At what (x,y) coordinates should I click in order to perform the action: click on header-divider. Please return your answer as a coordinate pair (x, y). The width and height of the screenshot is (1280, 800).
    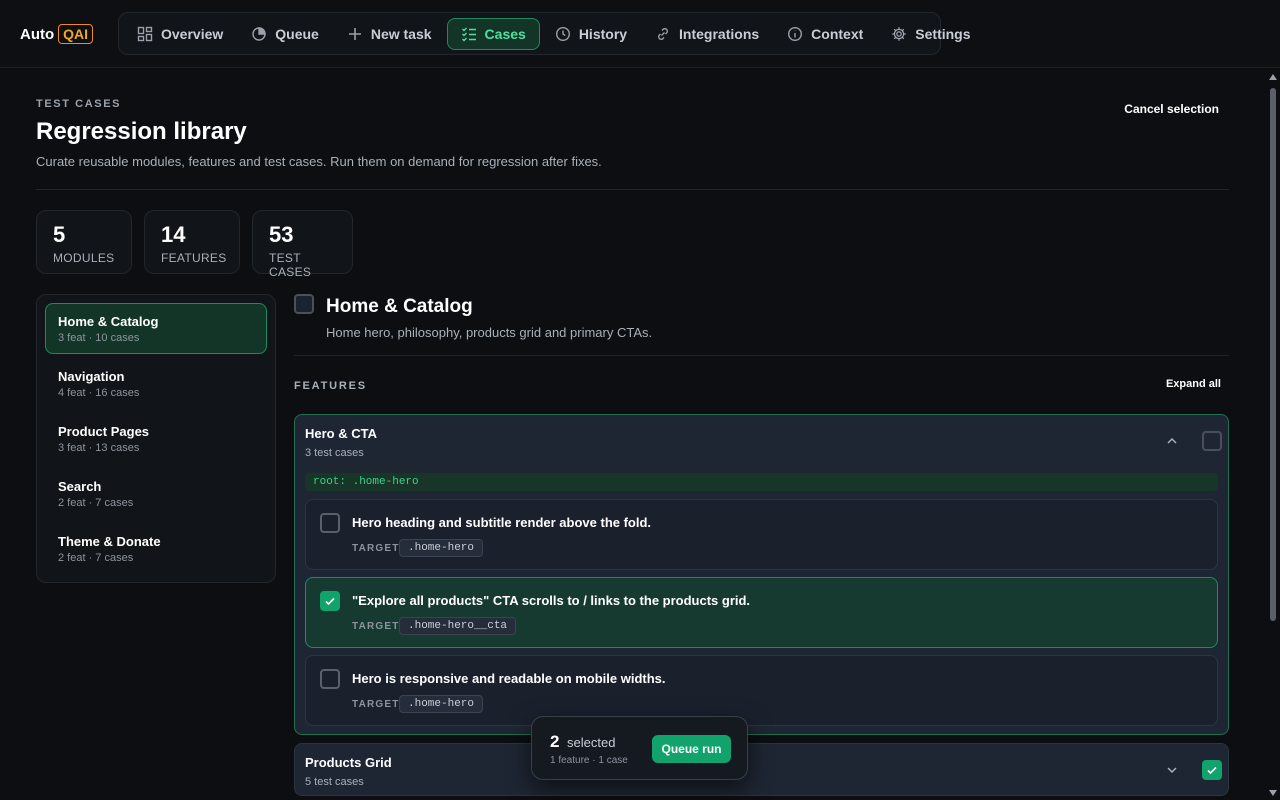
    Looking at the image, I should click on (632, 189).